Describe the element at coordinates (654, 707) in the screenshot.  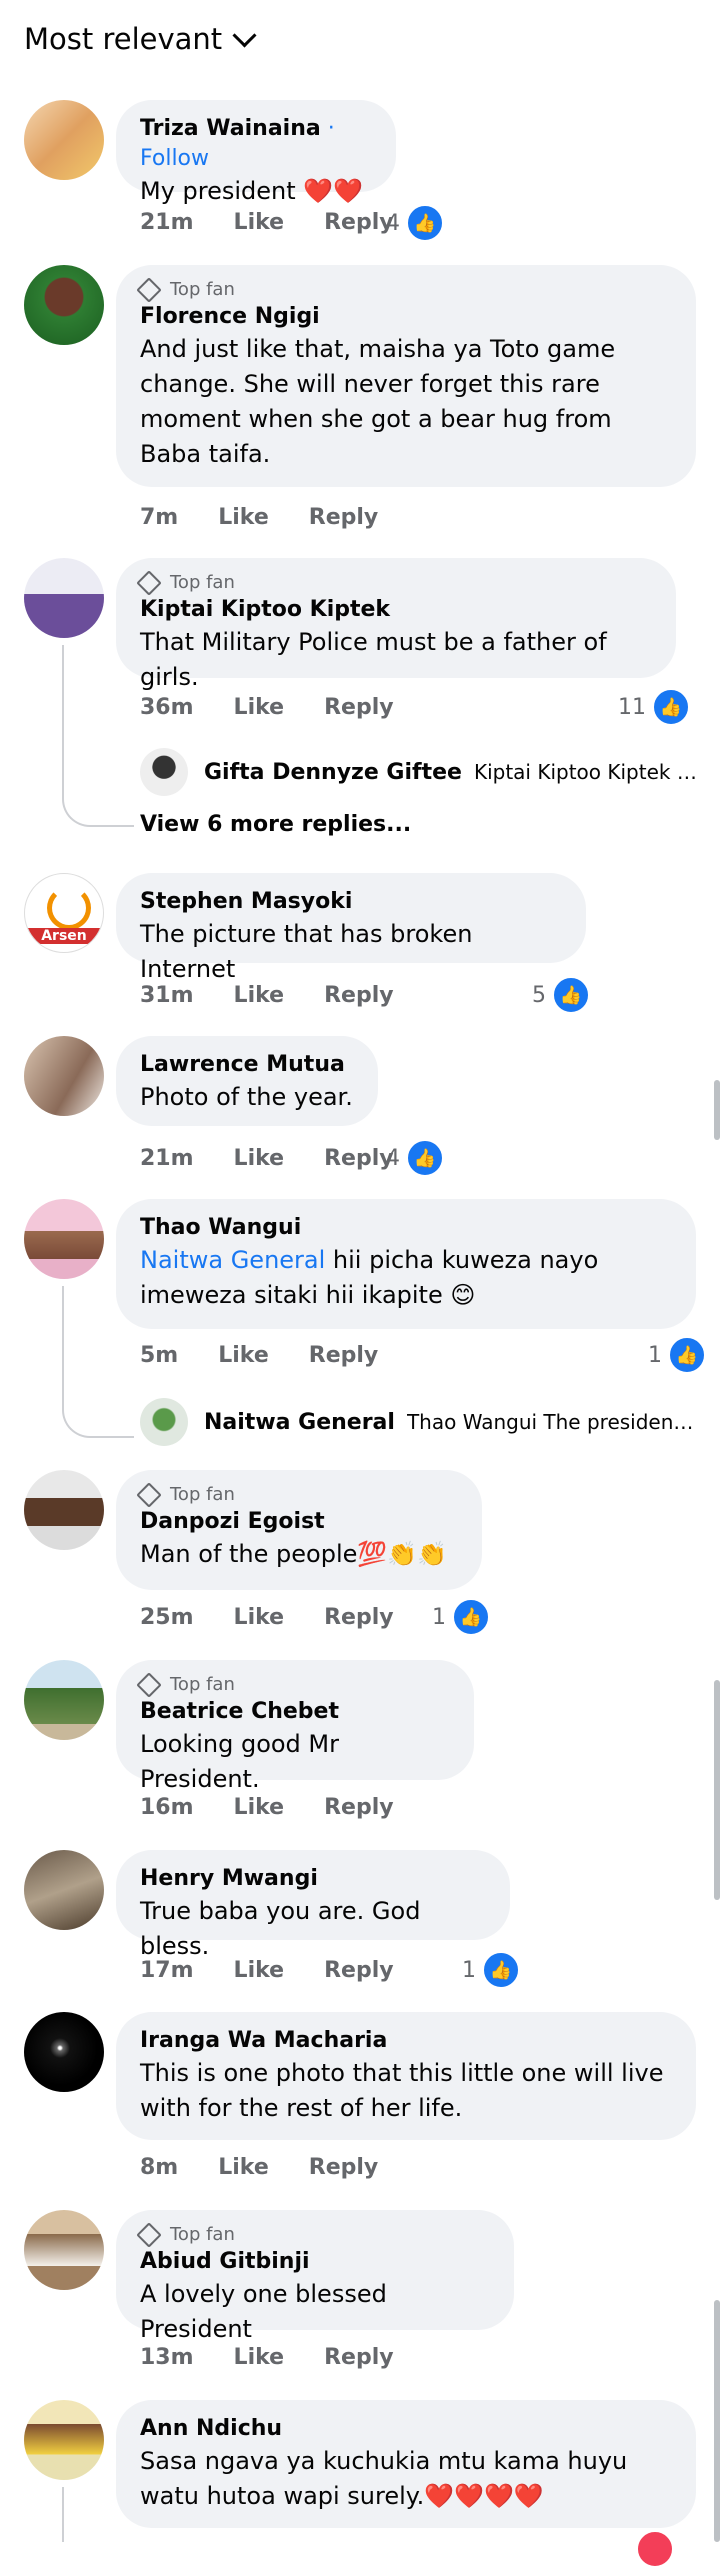
I see `reaction-count: 11 👍` at that location.